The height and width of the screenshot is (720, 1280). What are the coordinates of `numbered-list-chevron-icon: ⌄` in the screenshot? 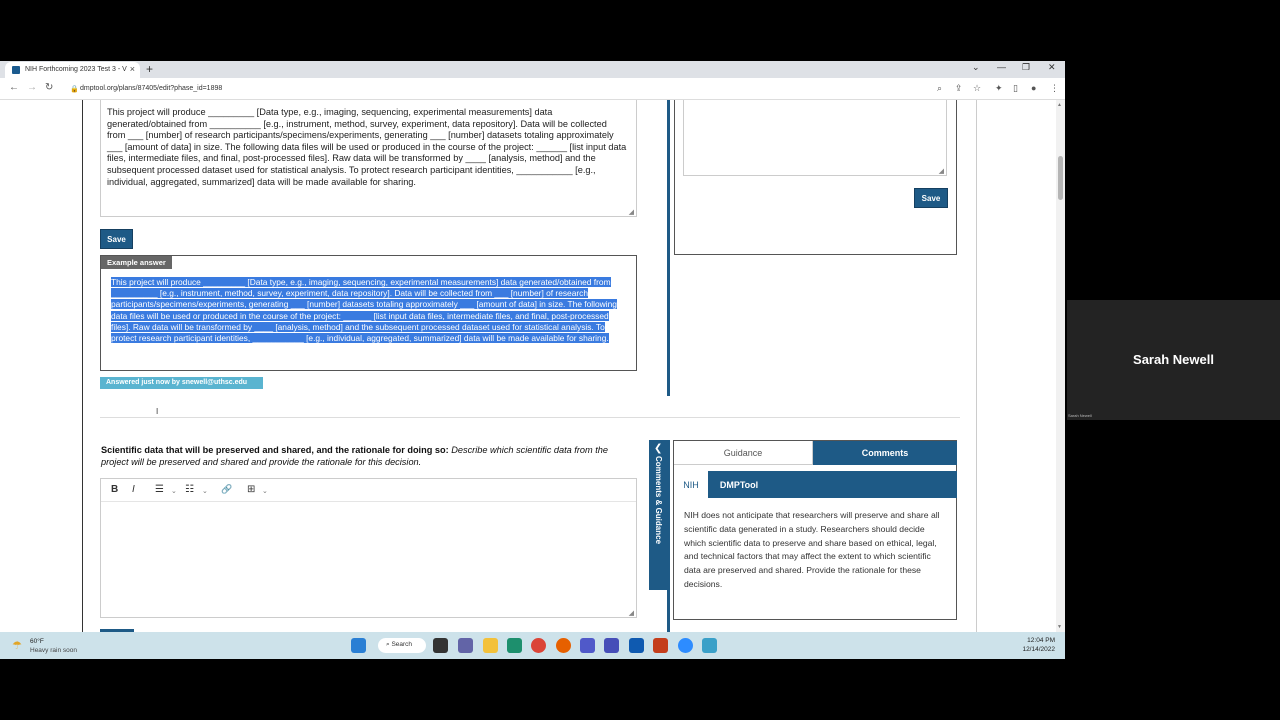 It's located at (205, 491).